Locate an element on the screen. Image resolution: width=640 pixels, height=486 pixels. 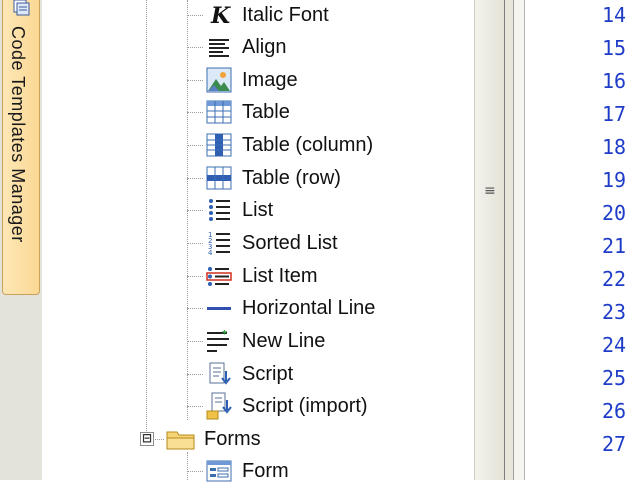
editor-gutter is located at coordinates (519, 240).